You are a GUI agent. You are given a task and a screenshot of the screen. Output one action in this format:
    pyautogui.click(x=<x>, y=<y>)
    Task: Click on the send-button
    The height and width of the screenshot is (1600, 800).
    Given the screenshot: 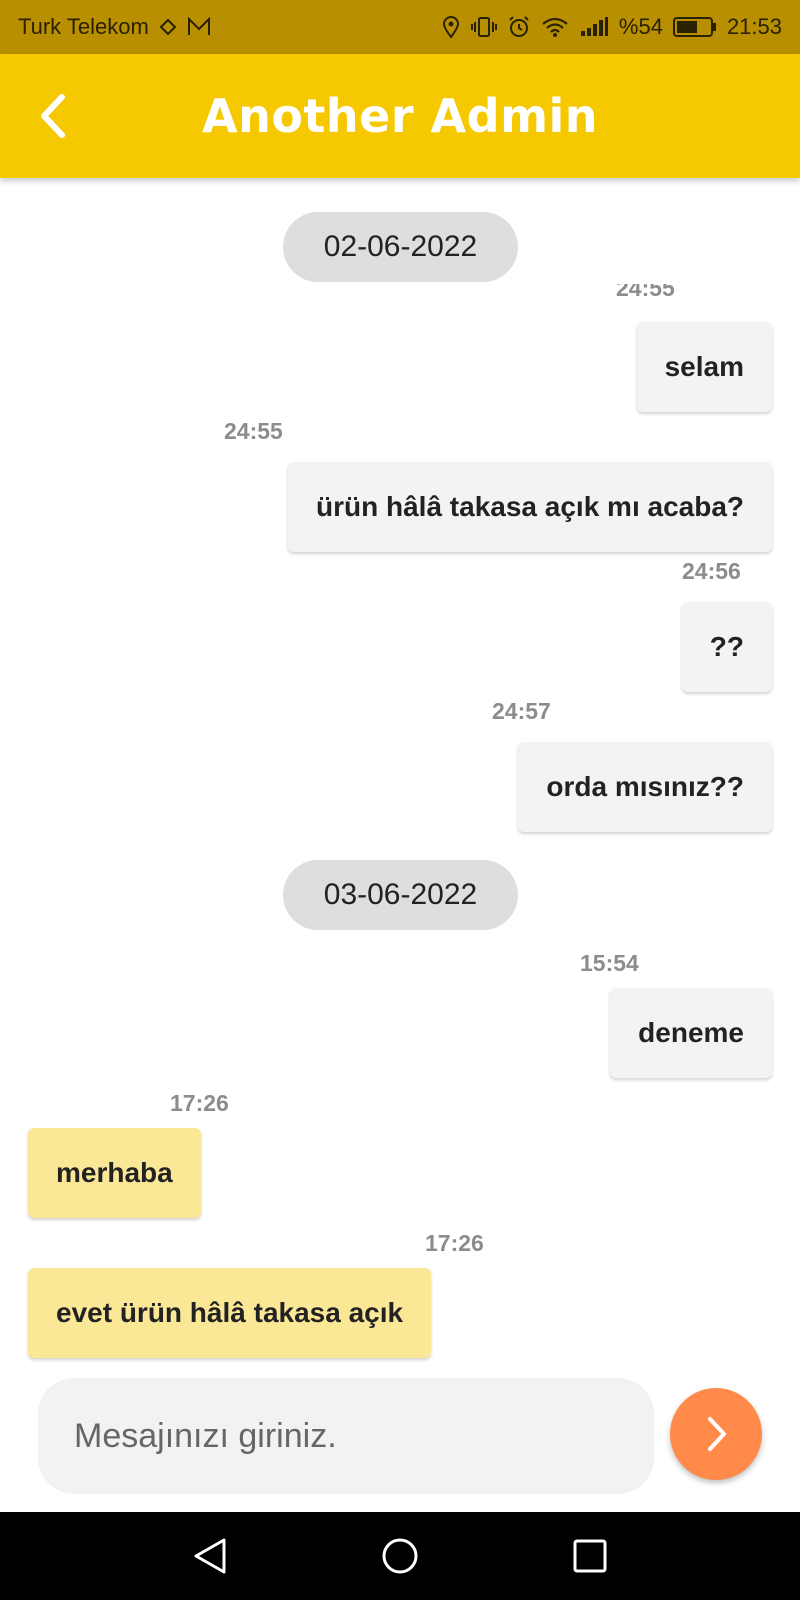 What is the action you would take?
    pyautogui.click(x=716, y=1434)
    